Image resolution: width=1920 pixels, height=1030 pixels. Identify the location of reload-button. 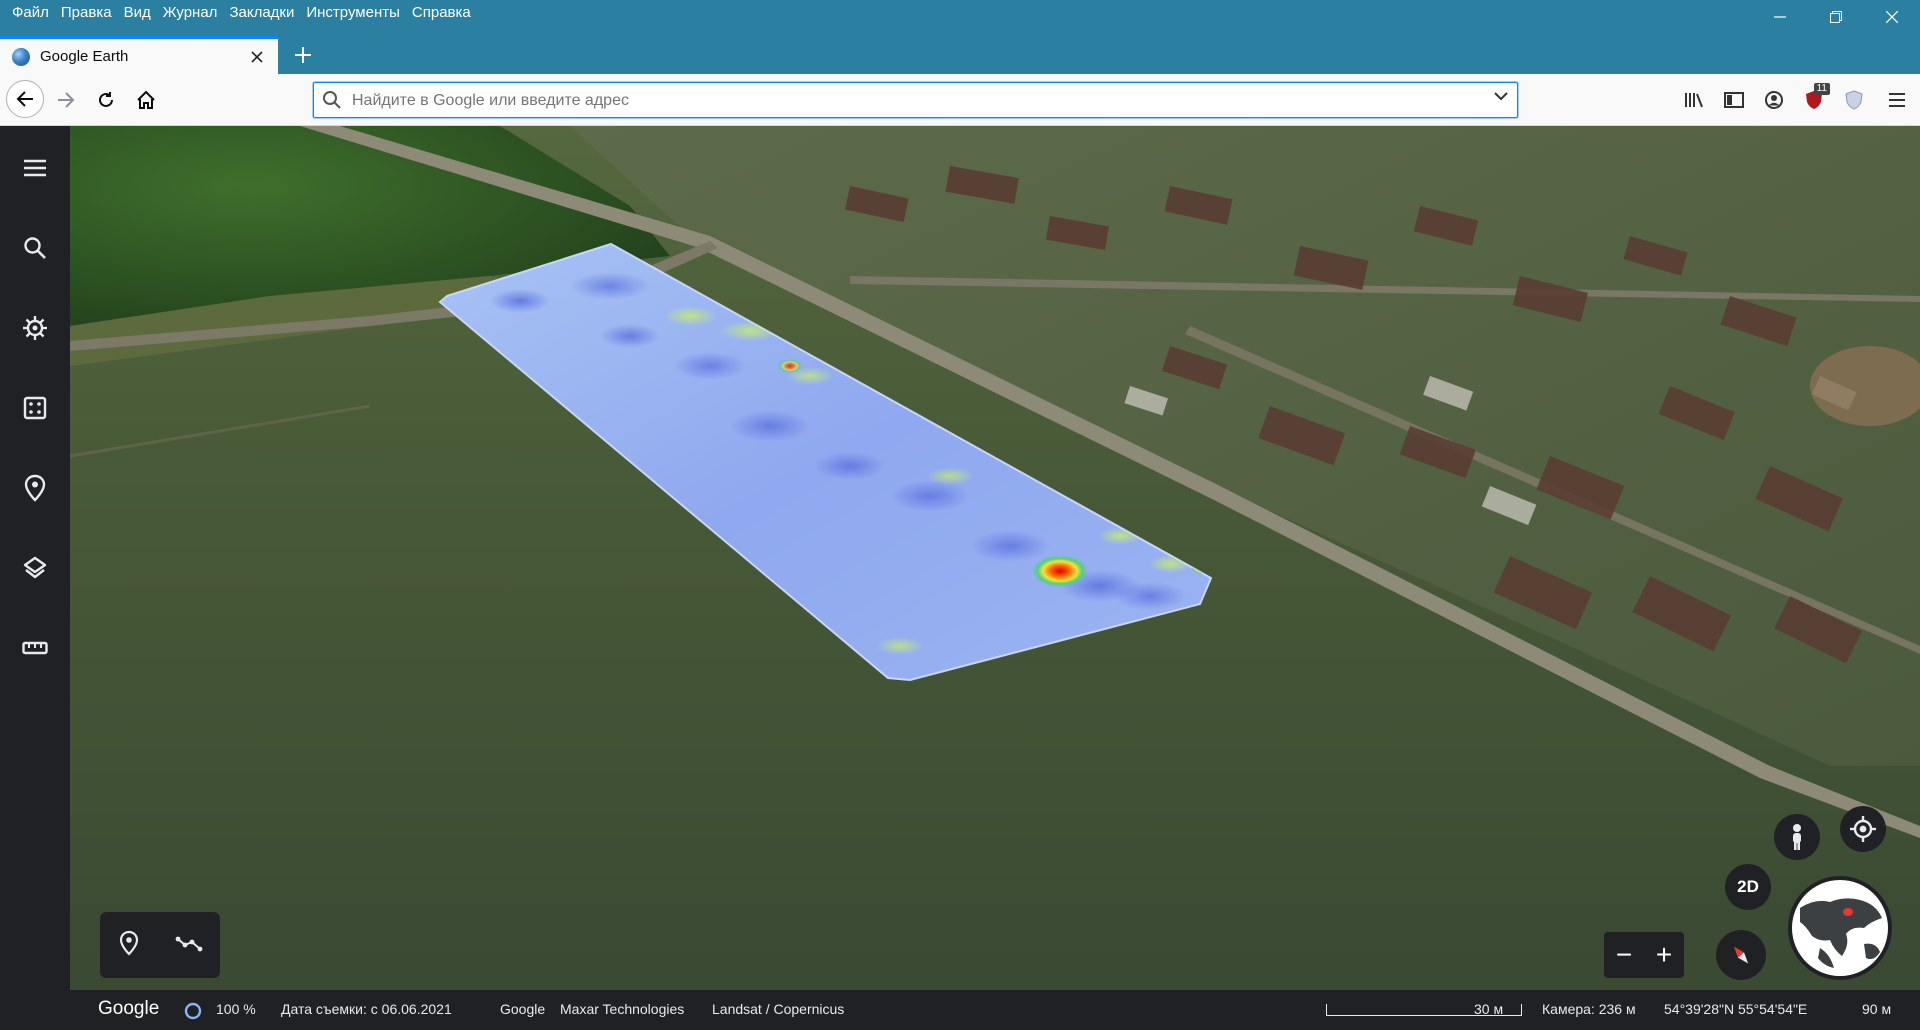
(106, 100).